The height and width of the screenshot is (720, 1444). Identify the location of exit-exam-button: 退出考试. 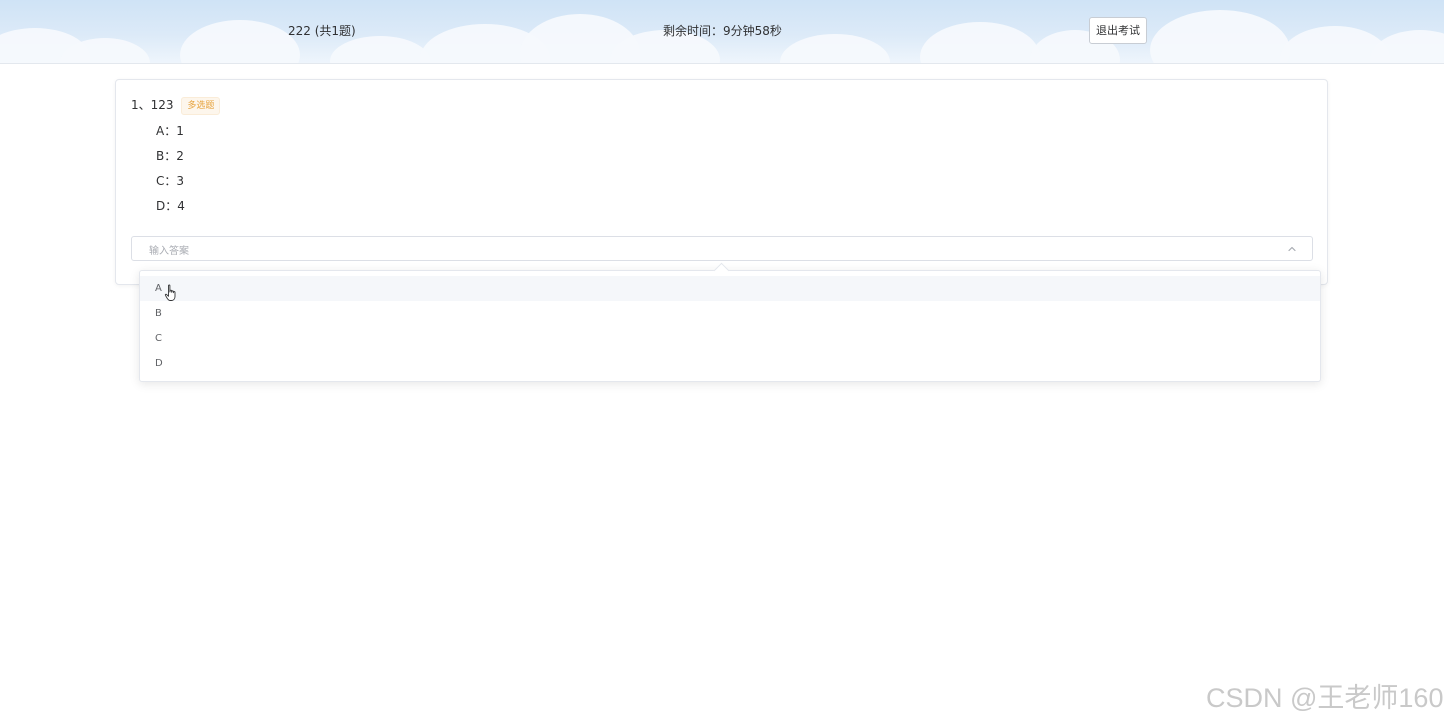
(1118, 30).